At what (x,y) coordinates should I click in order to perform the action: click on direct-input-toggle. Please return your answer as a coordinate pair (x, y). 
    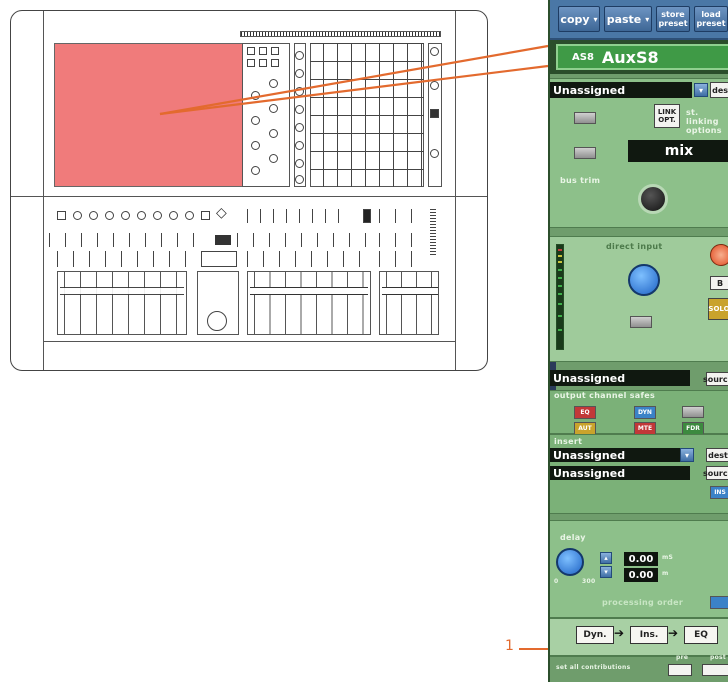
    Looking at the image, I should click on (641, 322).